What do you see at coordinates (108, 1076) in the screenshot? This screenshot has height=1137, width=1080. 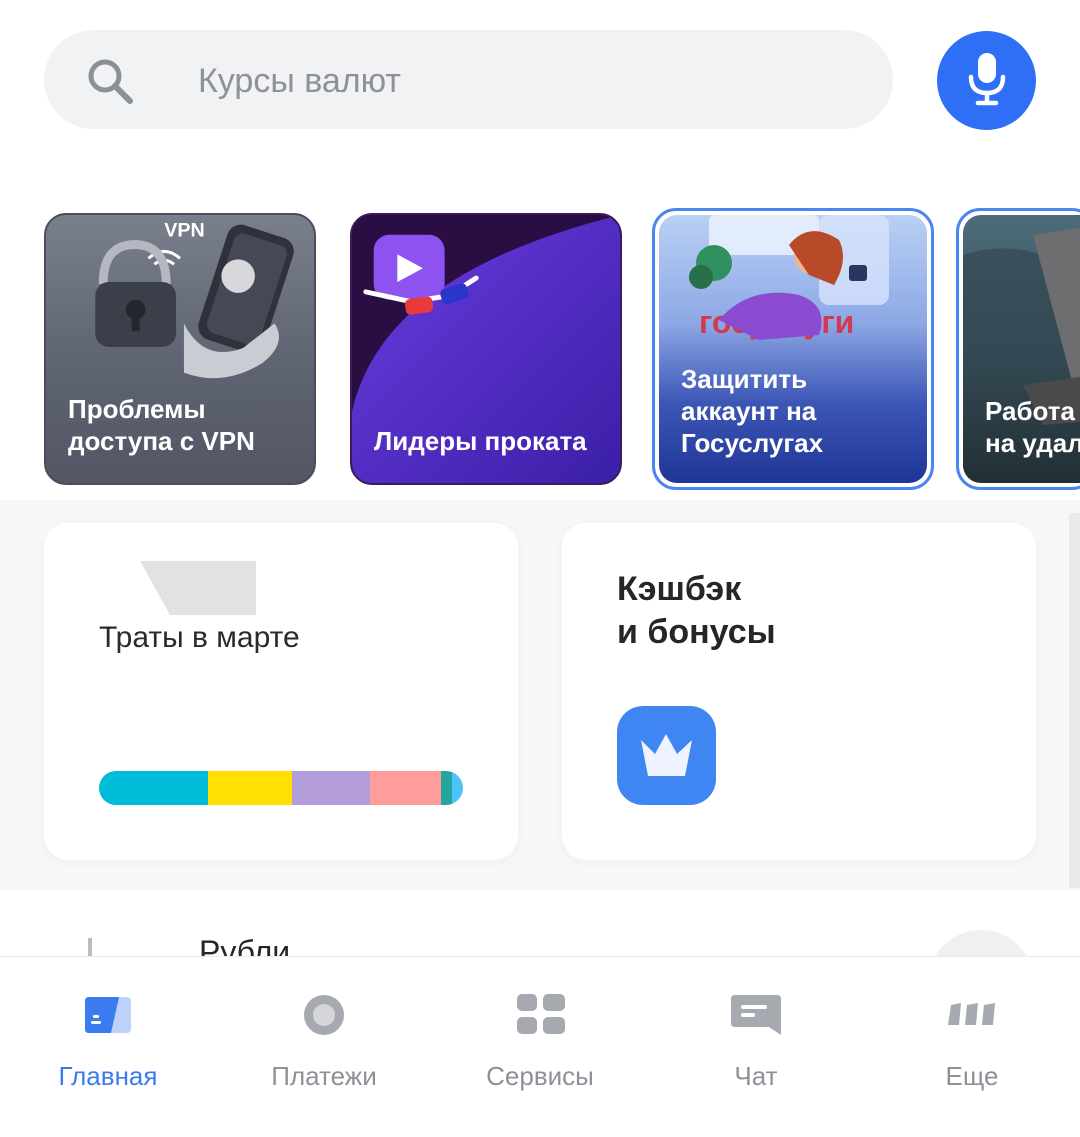 I see `nav-label: Главная` at bounding box center [108, 1076].